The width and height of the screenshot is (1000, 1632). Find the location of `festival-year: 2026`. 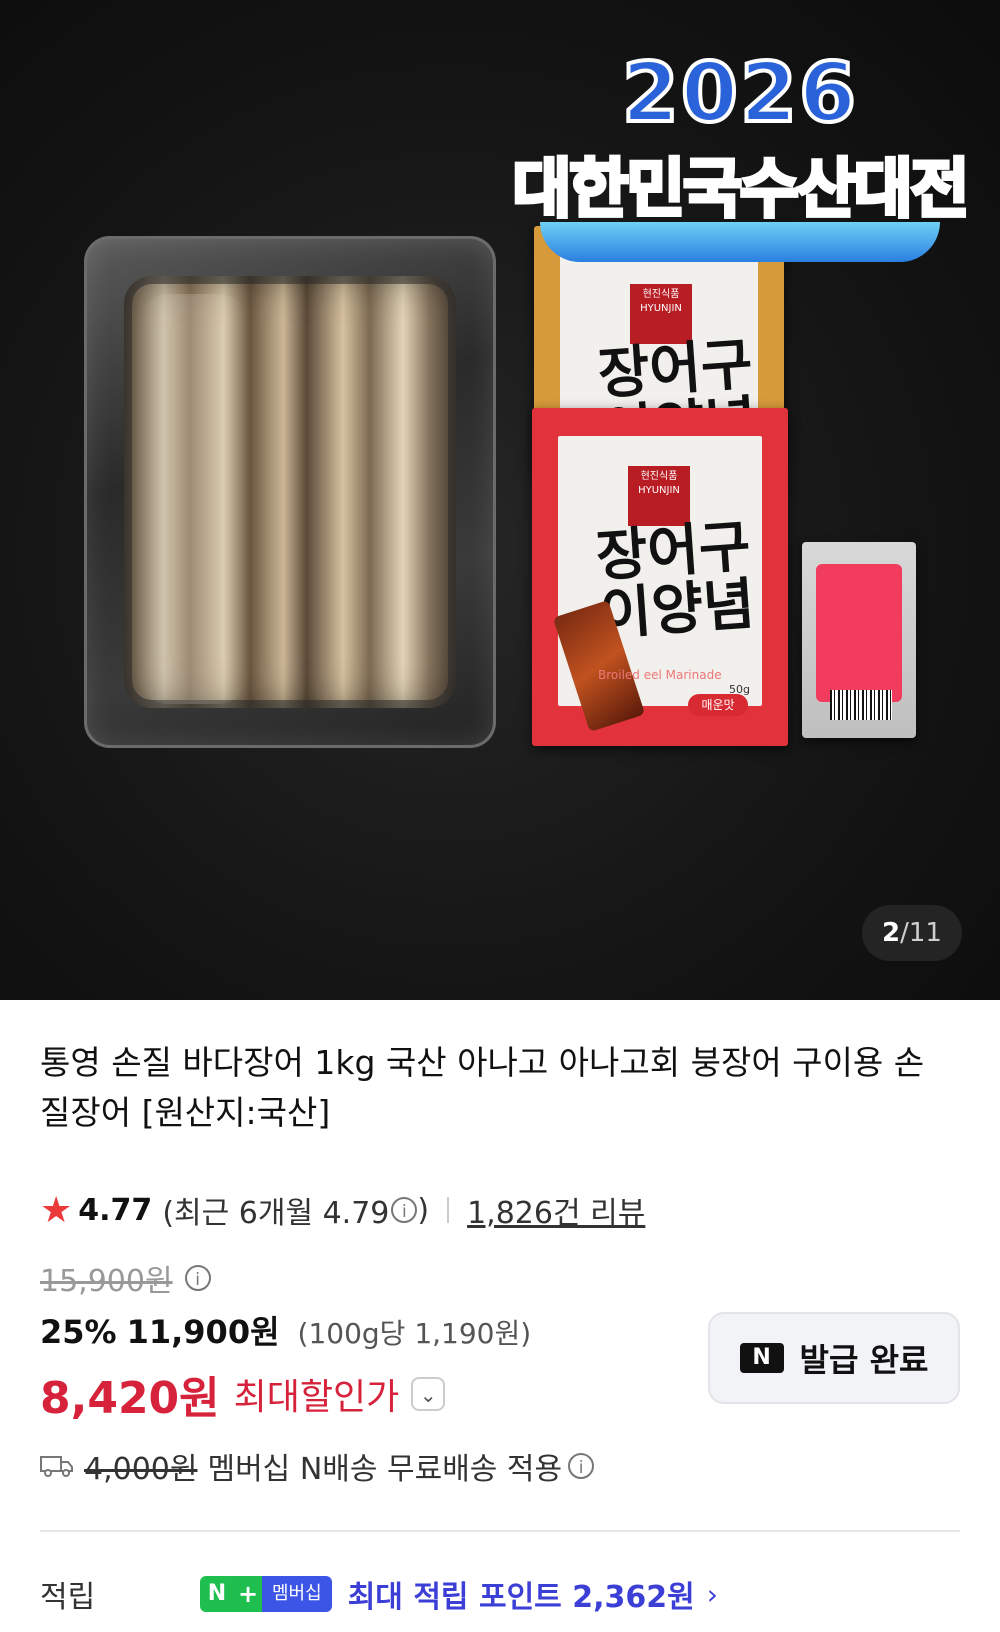

festival-year: 2026 is located at coordinates (739, 93).